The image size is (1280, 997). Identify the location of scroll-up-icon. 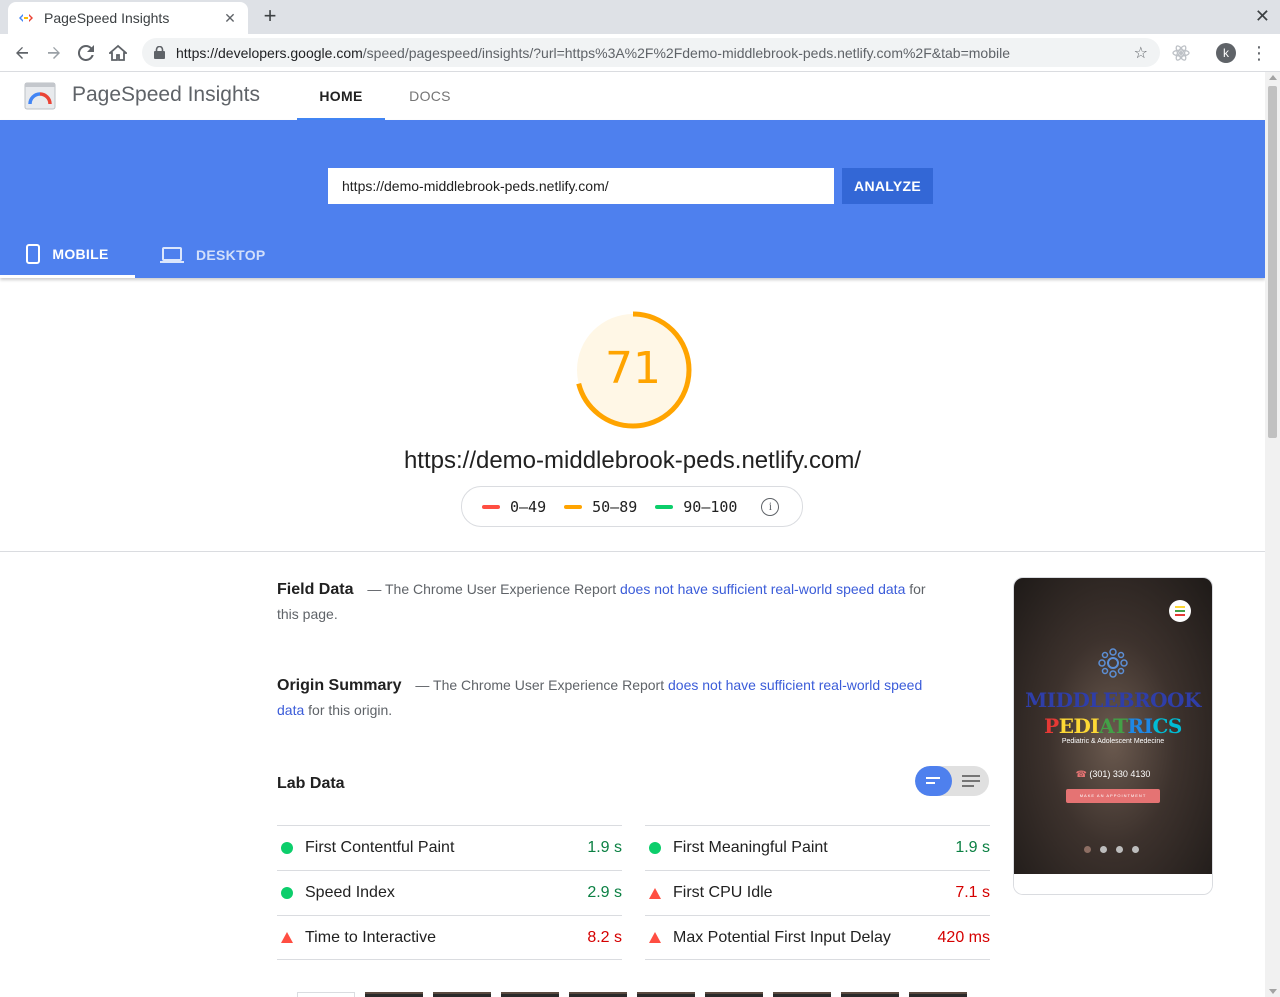
(1273, 77).